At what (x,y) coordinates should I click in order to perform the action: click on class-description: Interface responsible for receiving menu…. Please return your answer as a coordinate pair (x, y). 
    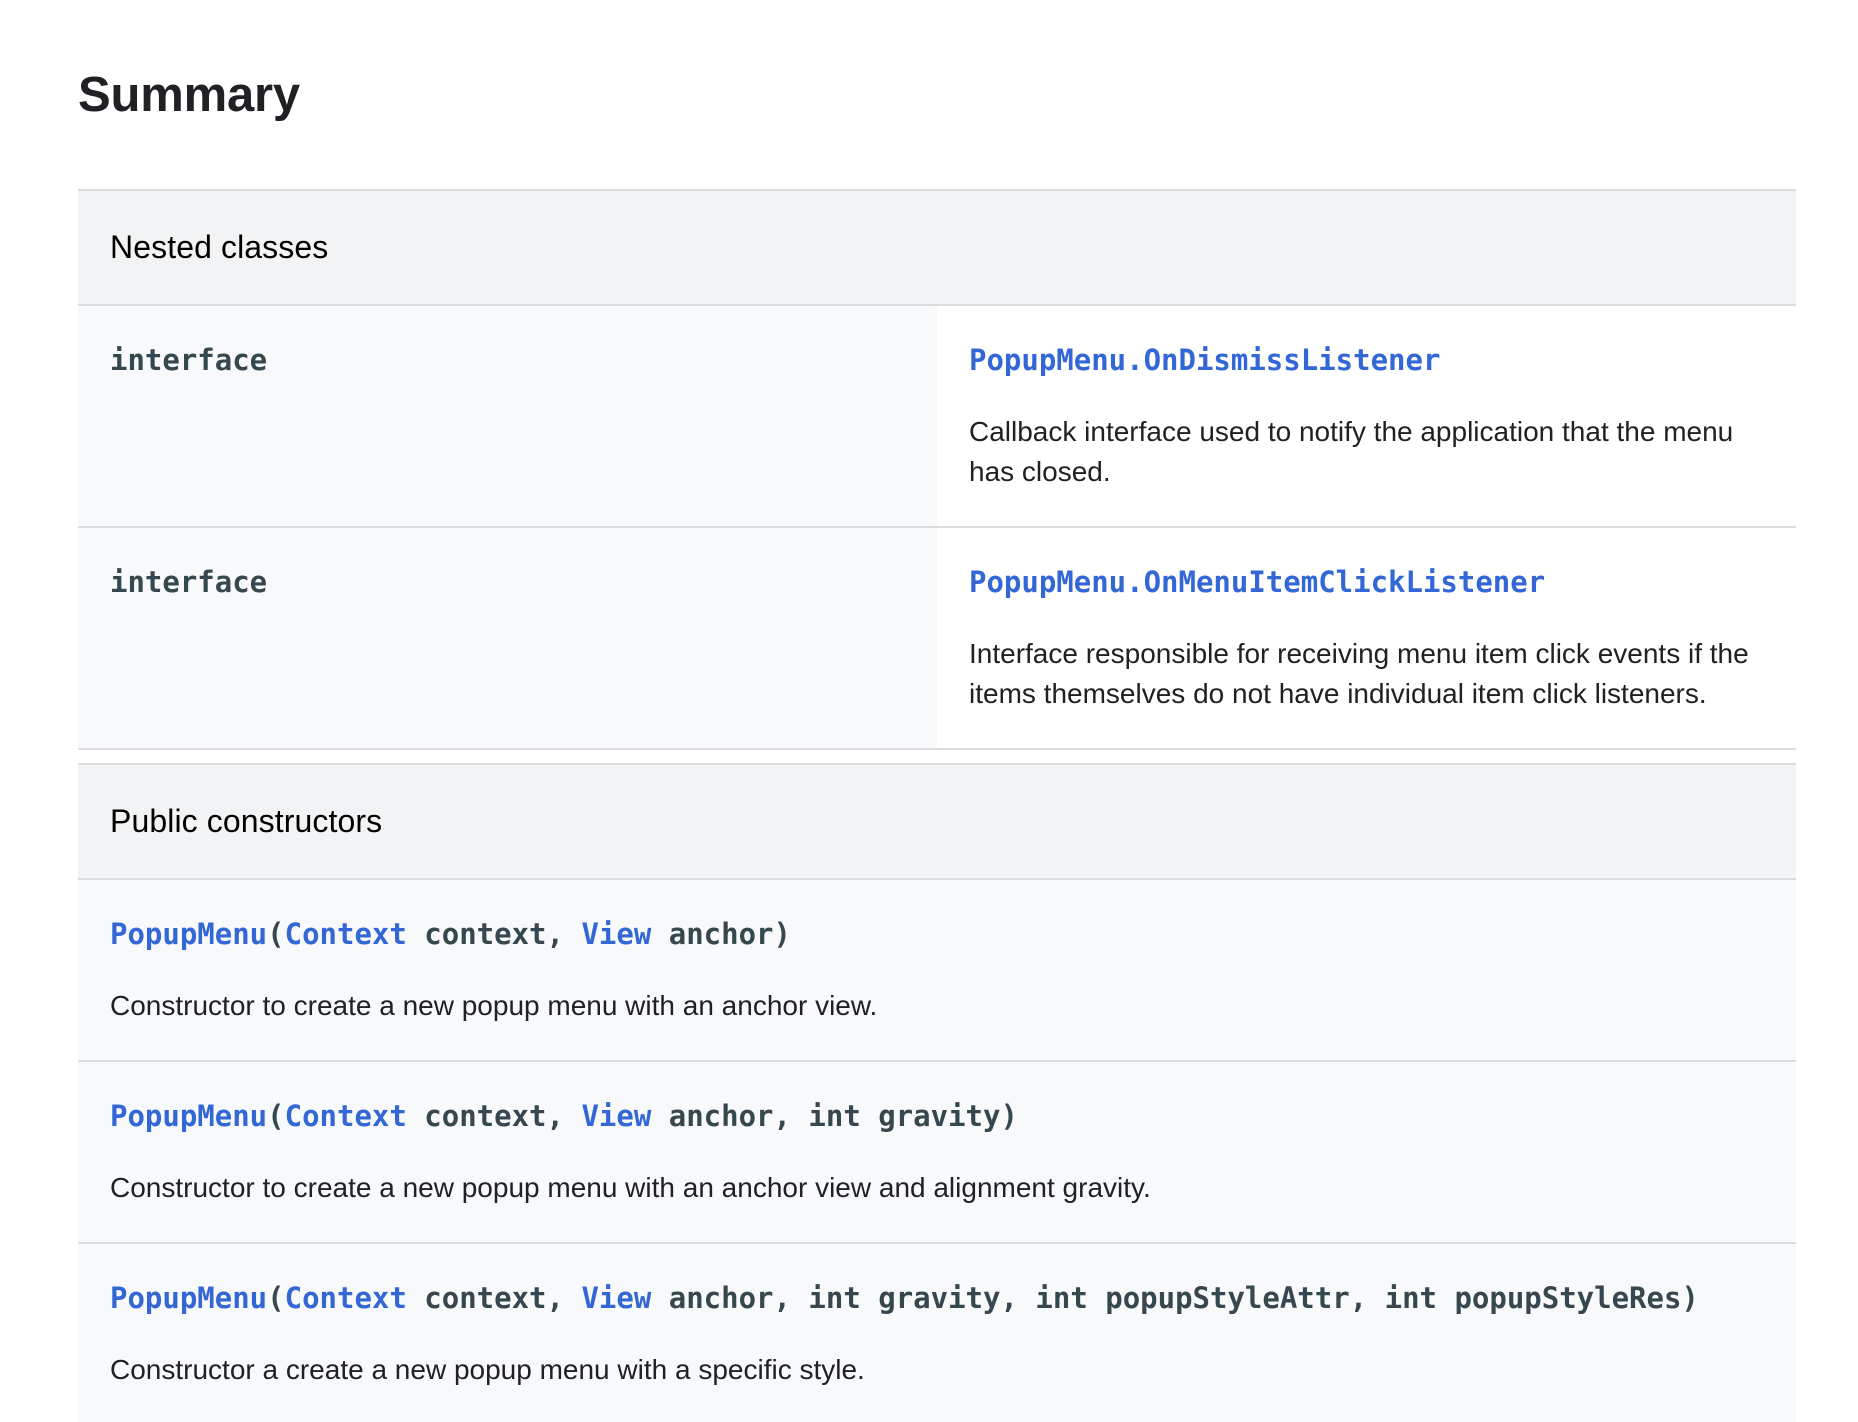
    Looking at the image, I should click on (1359, 673).